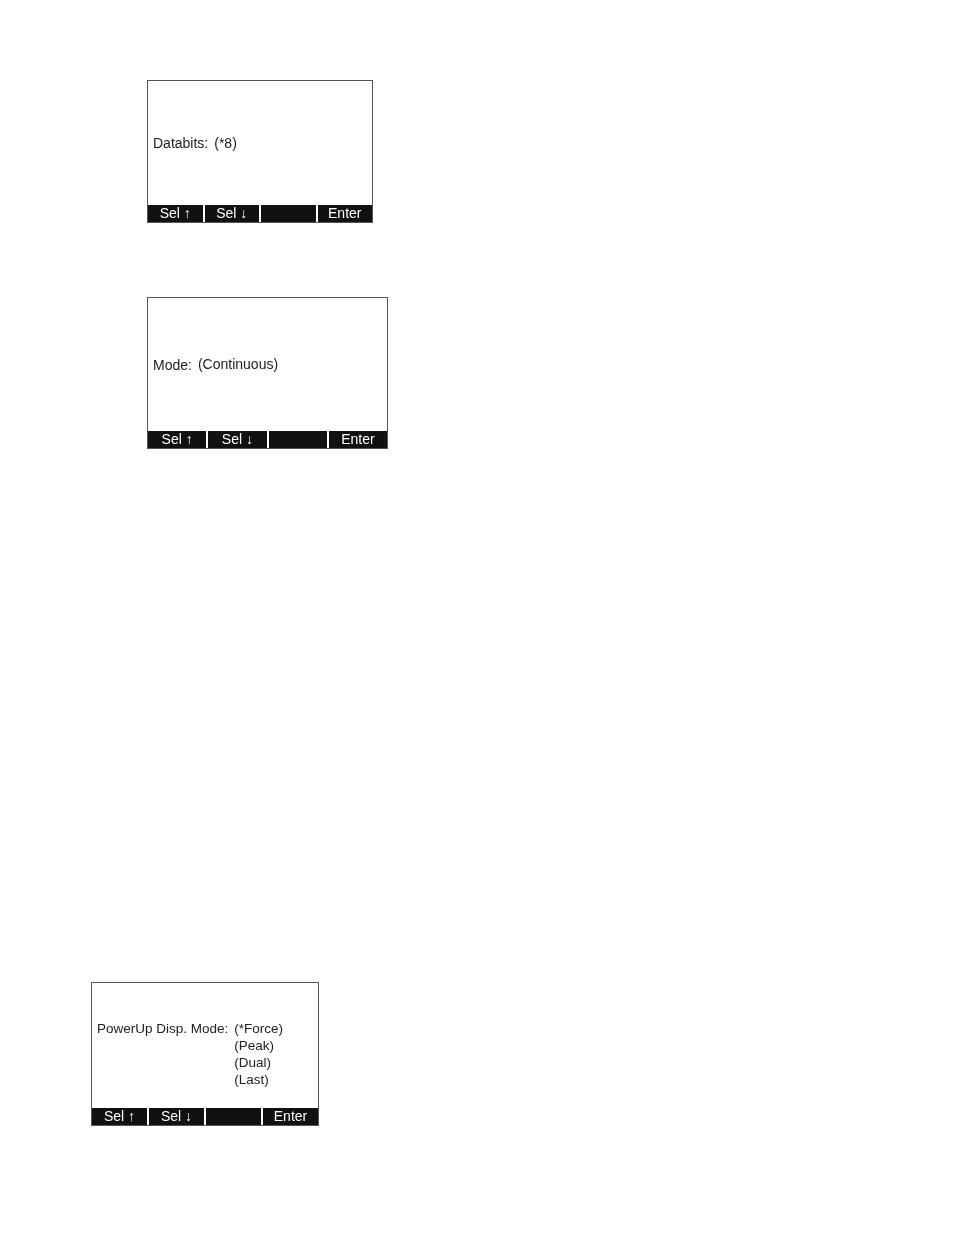 Image resolution: width=954 pixels, height=1235 pixels. Describe the element at coordinates (181, 143) in the screenshot. I see `setting-label: Databits:` at that location.